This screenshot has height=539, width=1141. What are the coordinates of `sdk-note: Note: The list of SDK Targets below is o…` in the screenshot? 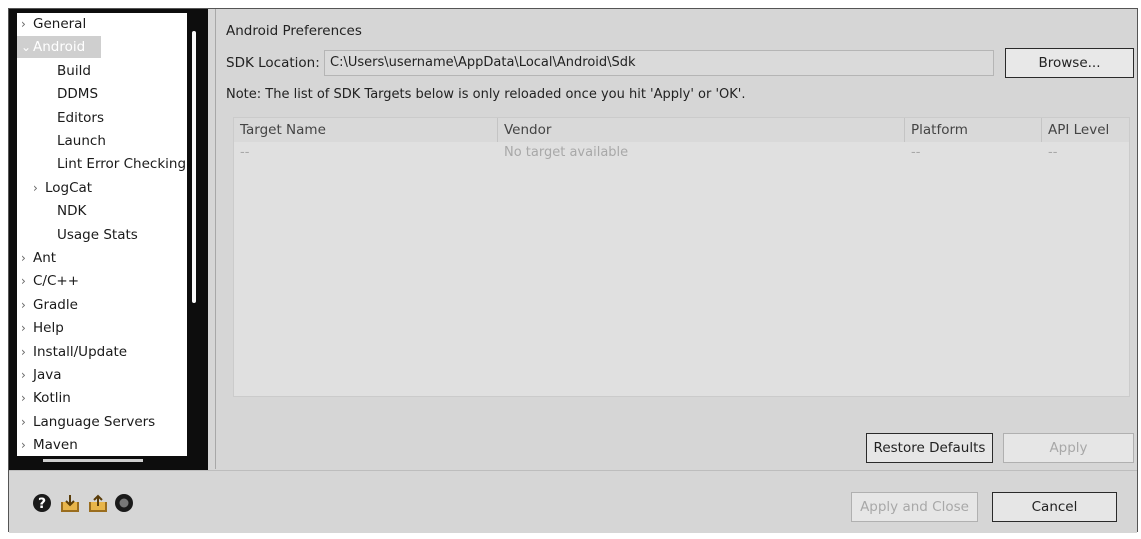 It's located at (486, 94).